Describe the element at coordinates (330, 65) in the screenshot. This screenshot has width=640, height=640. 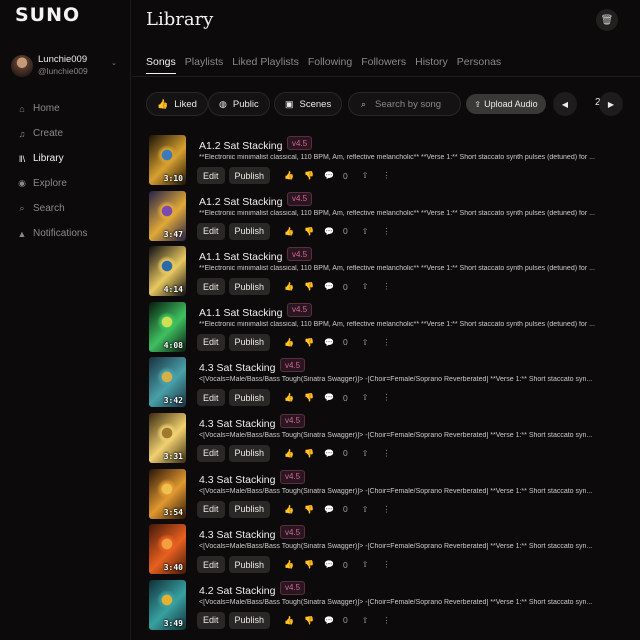
I see `tab-following: Following` at that location.